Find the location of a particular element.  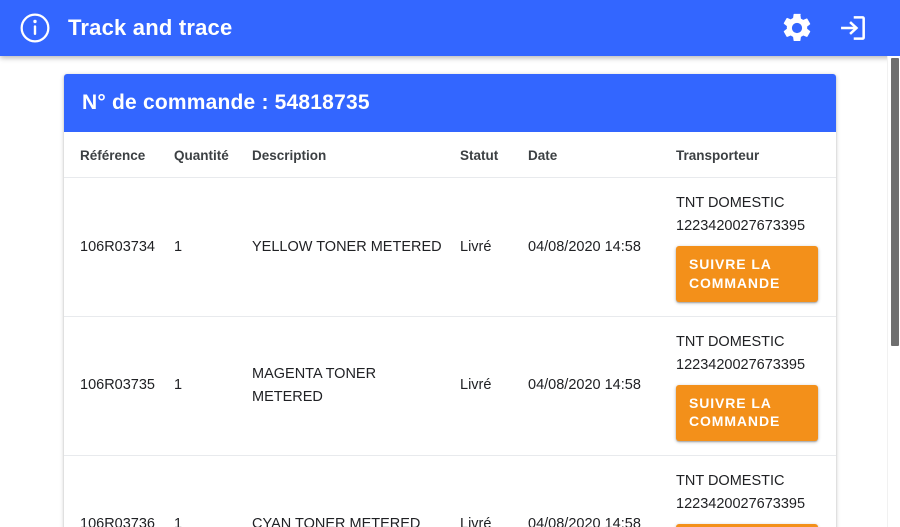

cell-reference: 106R03734 is located at coordinates (119, 247).